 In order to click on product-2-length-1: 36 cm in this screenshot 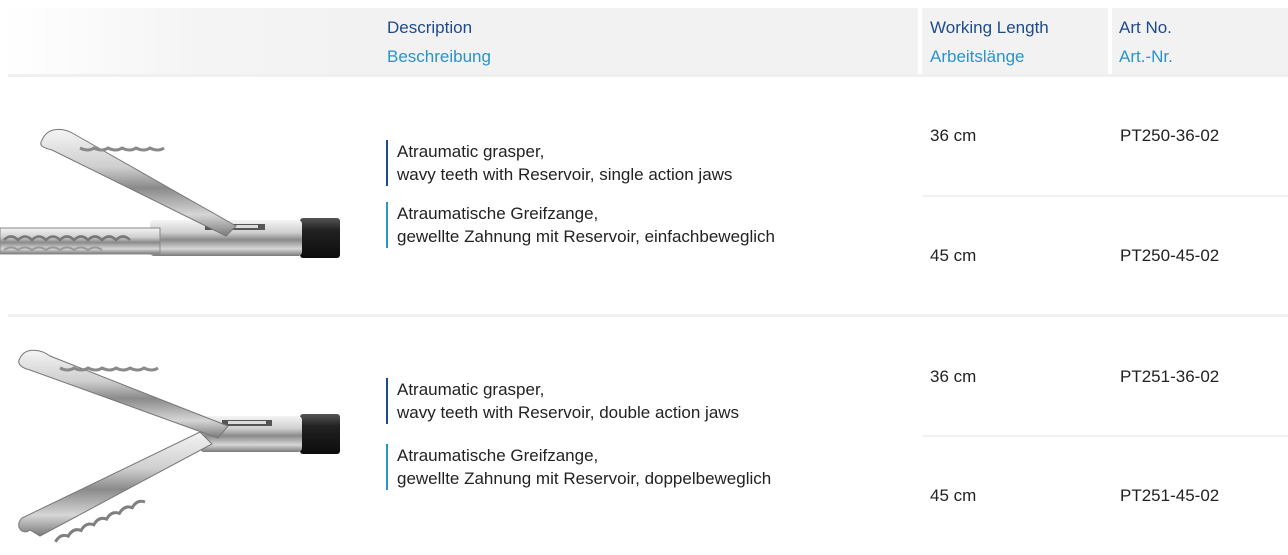, I will do `click(953, 376)`.